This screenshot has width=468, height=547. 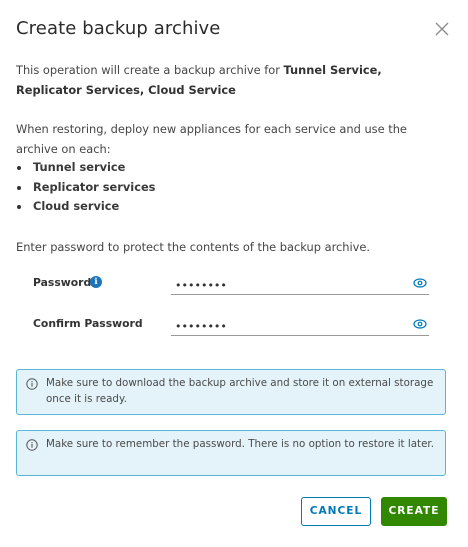 I want to click on info-icon: i, so click(x=96, y=282).